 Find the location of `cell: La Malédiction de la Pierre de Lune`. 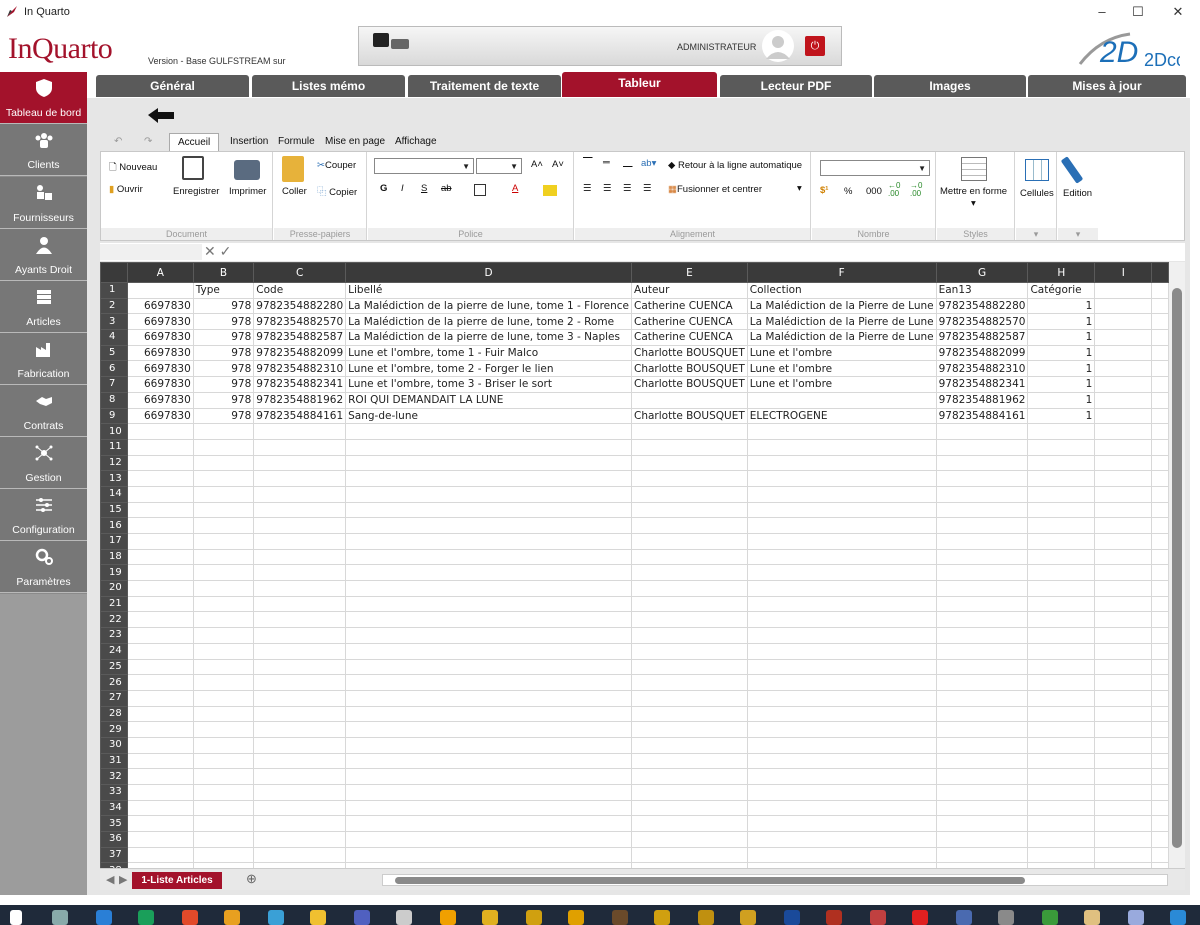

cell: La Malédiction de la Pierre de Lune is located at coordinates (841, 322).